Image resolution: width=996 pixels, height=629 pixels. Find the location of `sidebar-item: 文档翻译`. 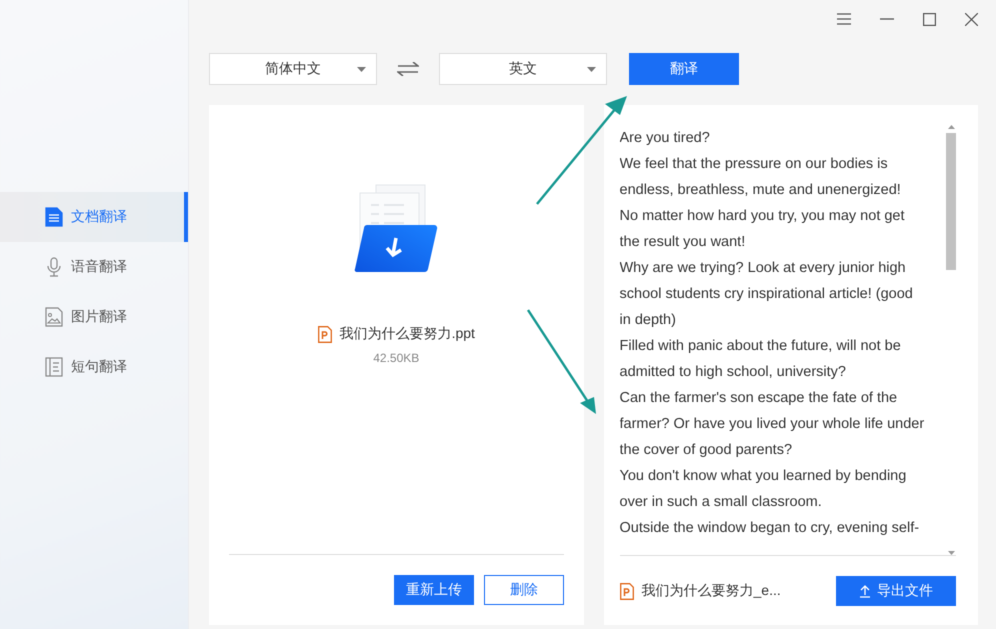

sidebar-item: 文档翻译 is located at coordinates (94, 217).